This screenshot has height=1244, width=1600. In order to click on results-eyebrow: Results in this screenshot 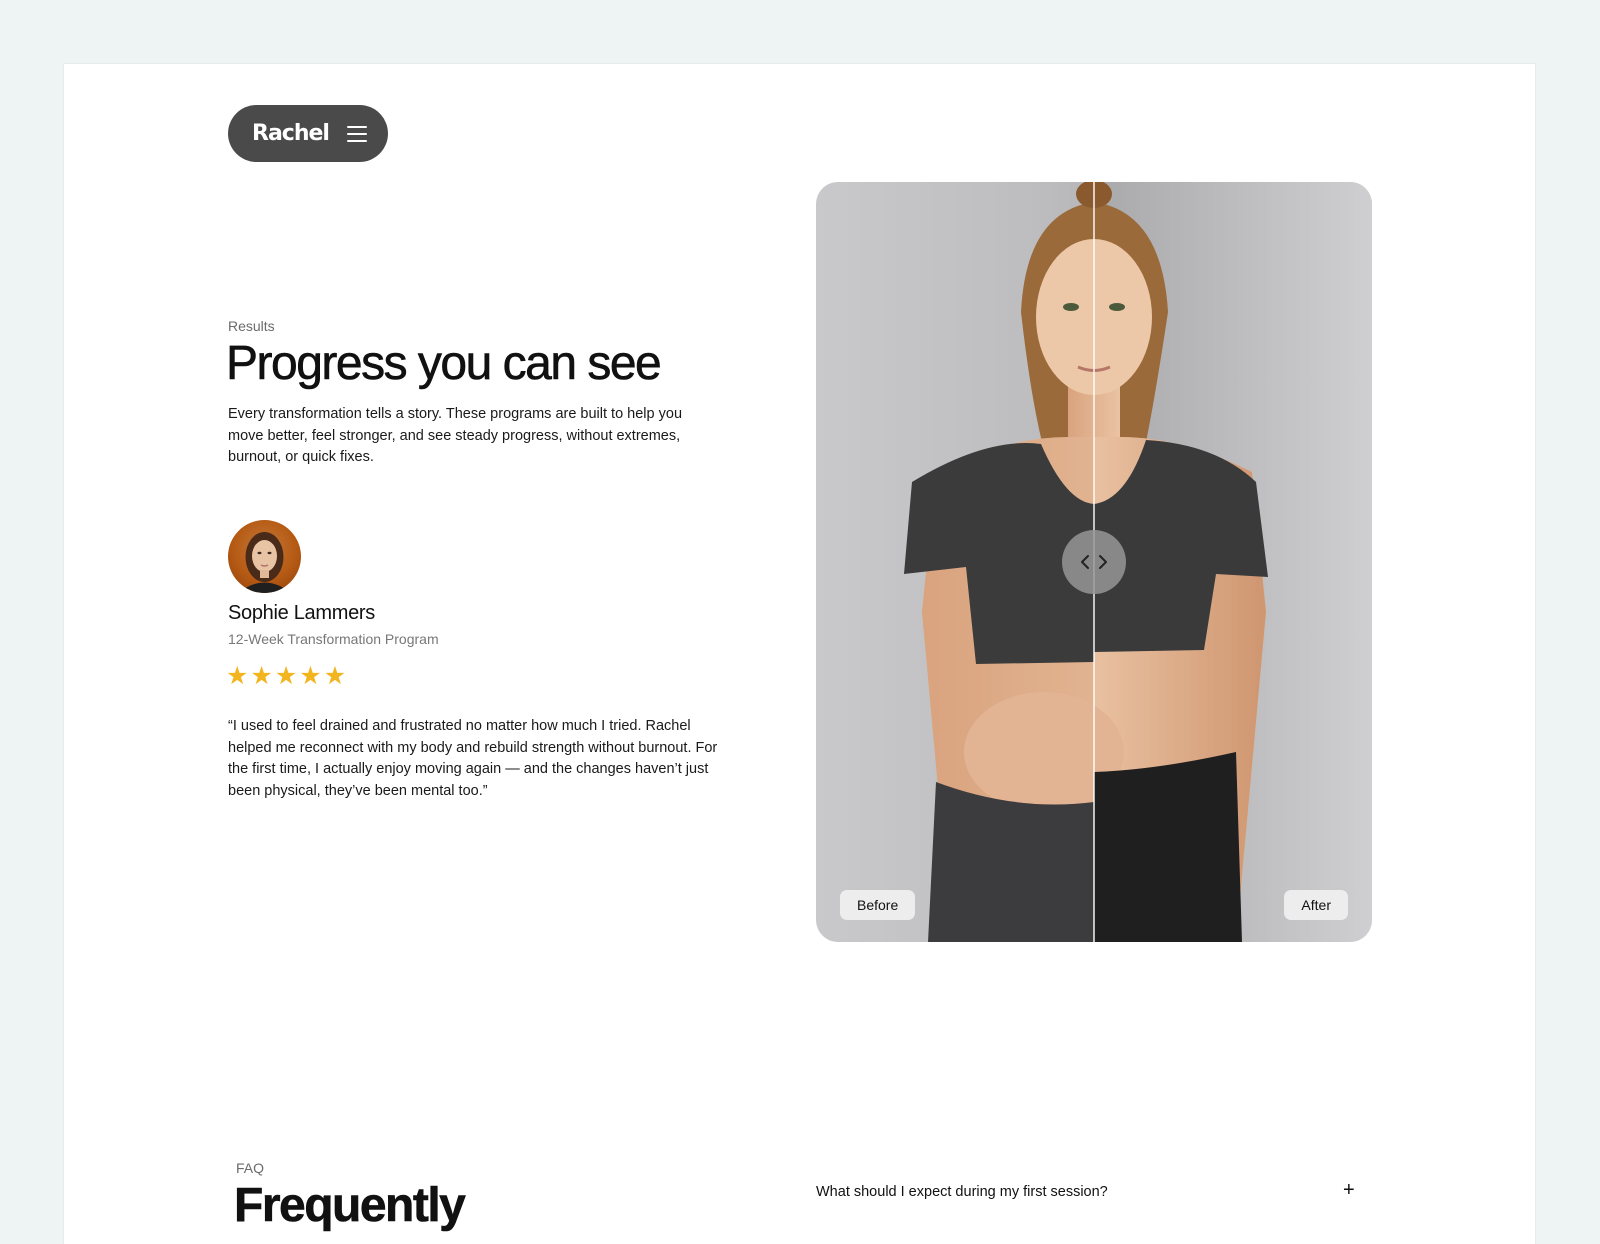, I will do `click(251, 326)`.